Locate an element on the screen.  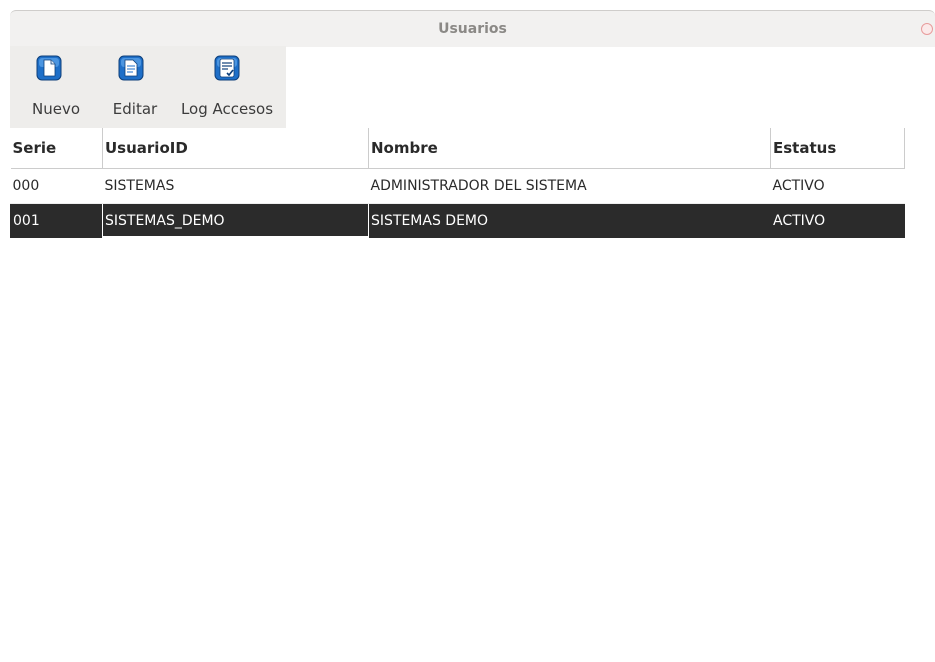
title-bar: Usuarios is located at coordinates (472, 28).